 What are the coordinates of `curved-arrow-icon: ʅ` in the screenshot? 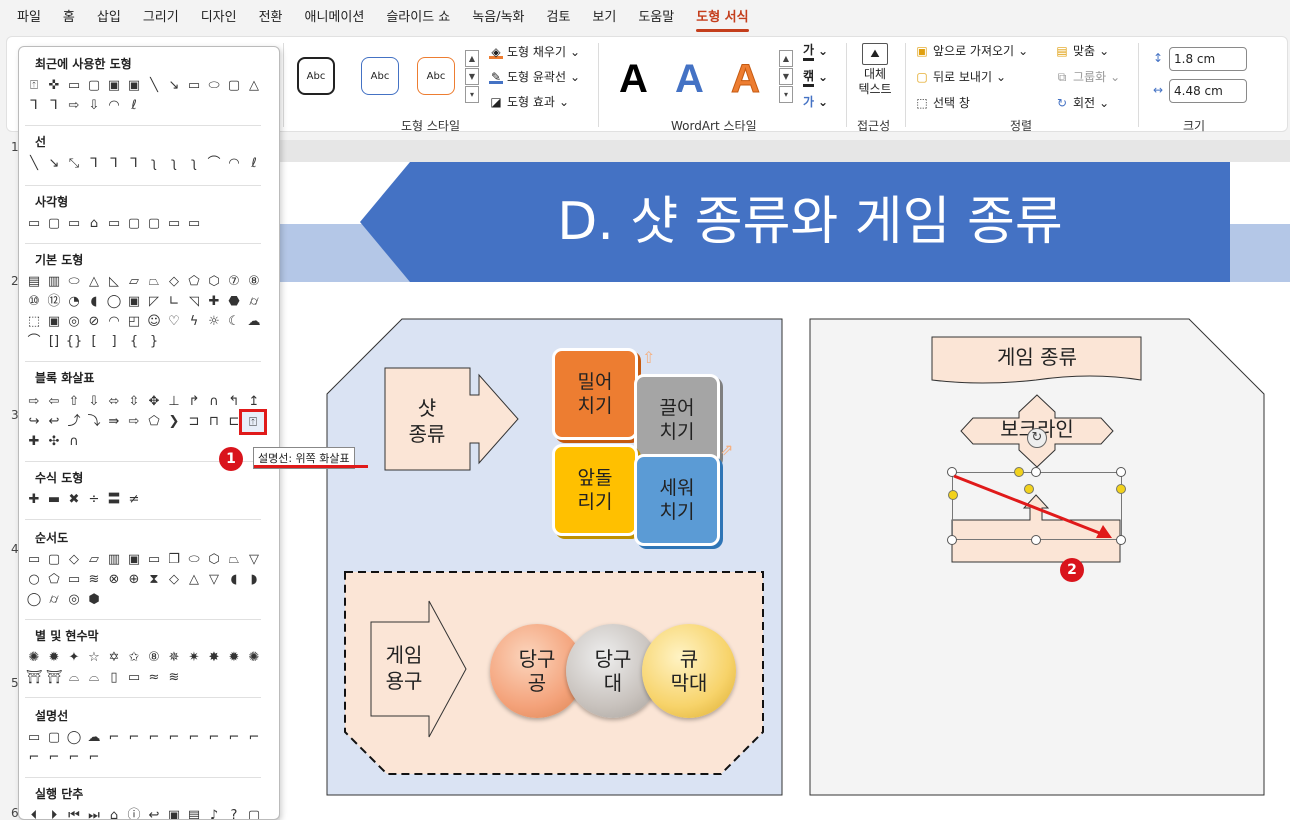 It's located at (174, 164).